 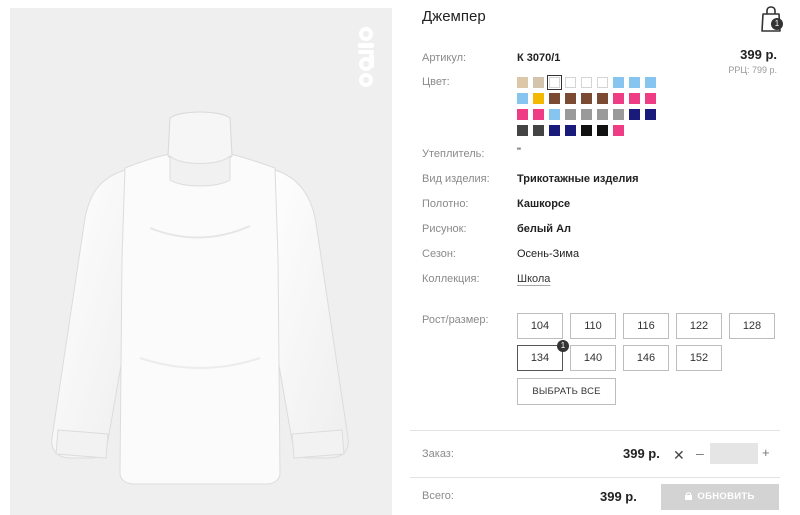 What do you see at coordinates (544, 229) in the screenshot?
I see `attr-value-print: белый Ал` at bounding box center [544, 229].